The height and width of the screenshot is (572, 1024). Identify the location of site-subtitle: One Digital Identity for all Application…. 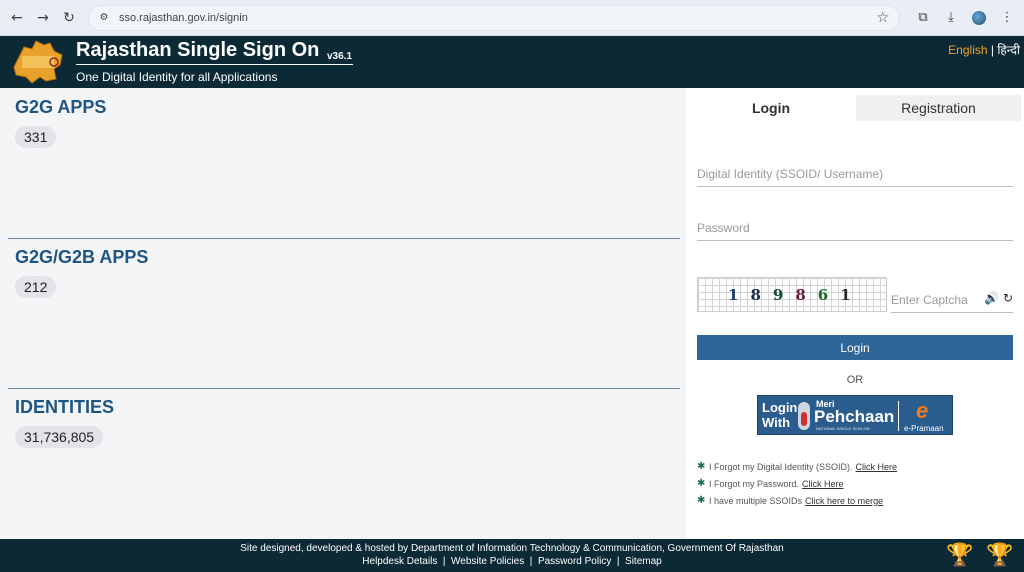
(177, 77).